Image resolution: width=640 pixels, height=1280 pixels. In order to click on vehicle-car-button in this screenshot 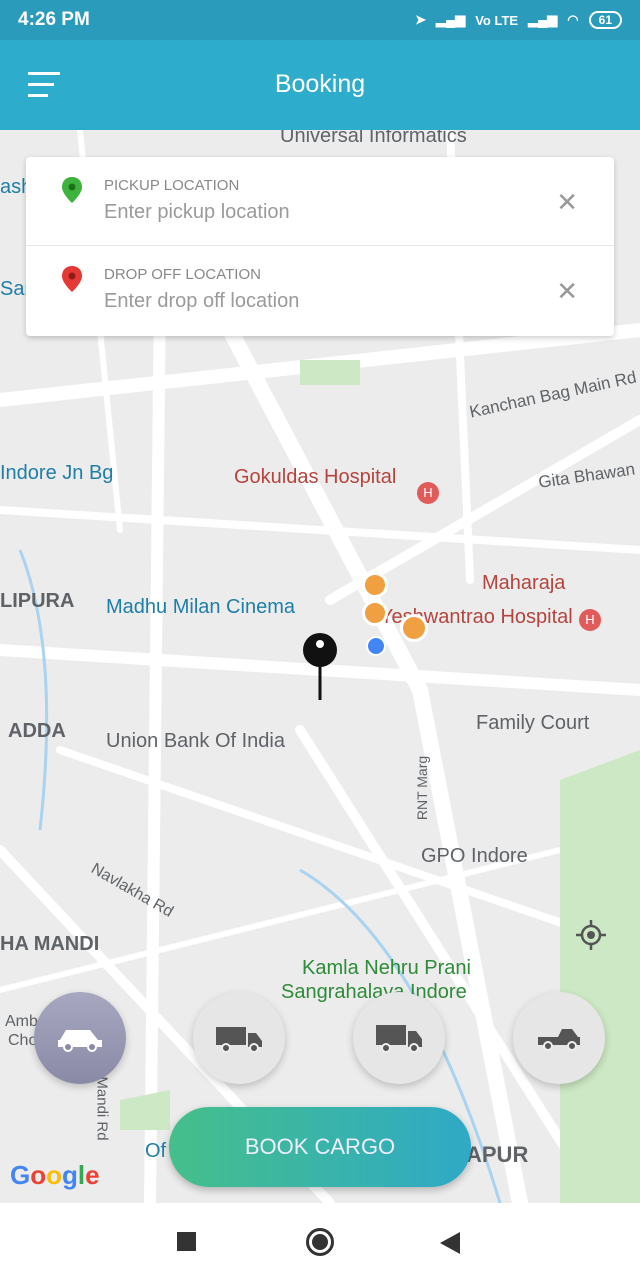, I will do `click(80, 1038)`.